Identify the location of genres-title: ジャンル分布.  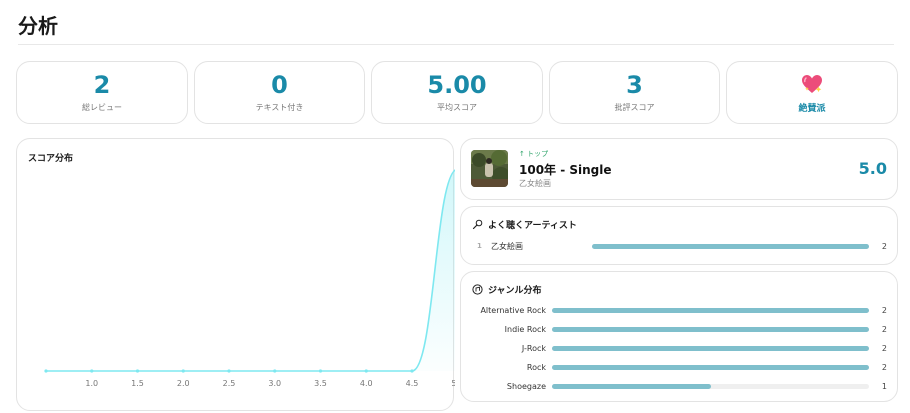
(515, 291).